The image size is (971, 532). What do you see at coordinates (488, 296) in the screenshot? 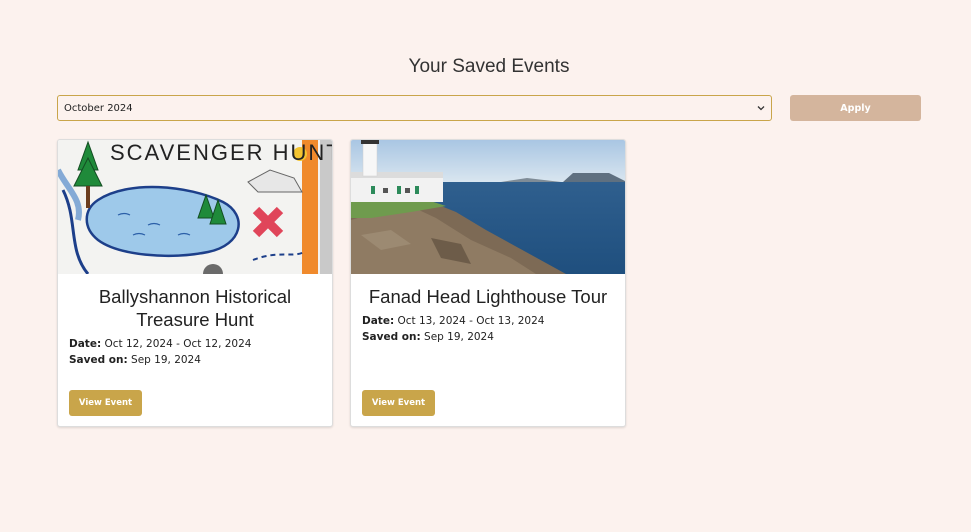
I see `event-title: Fanad Head Lighthouse Tour` at bounding box center [488, 296].